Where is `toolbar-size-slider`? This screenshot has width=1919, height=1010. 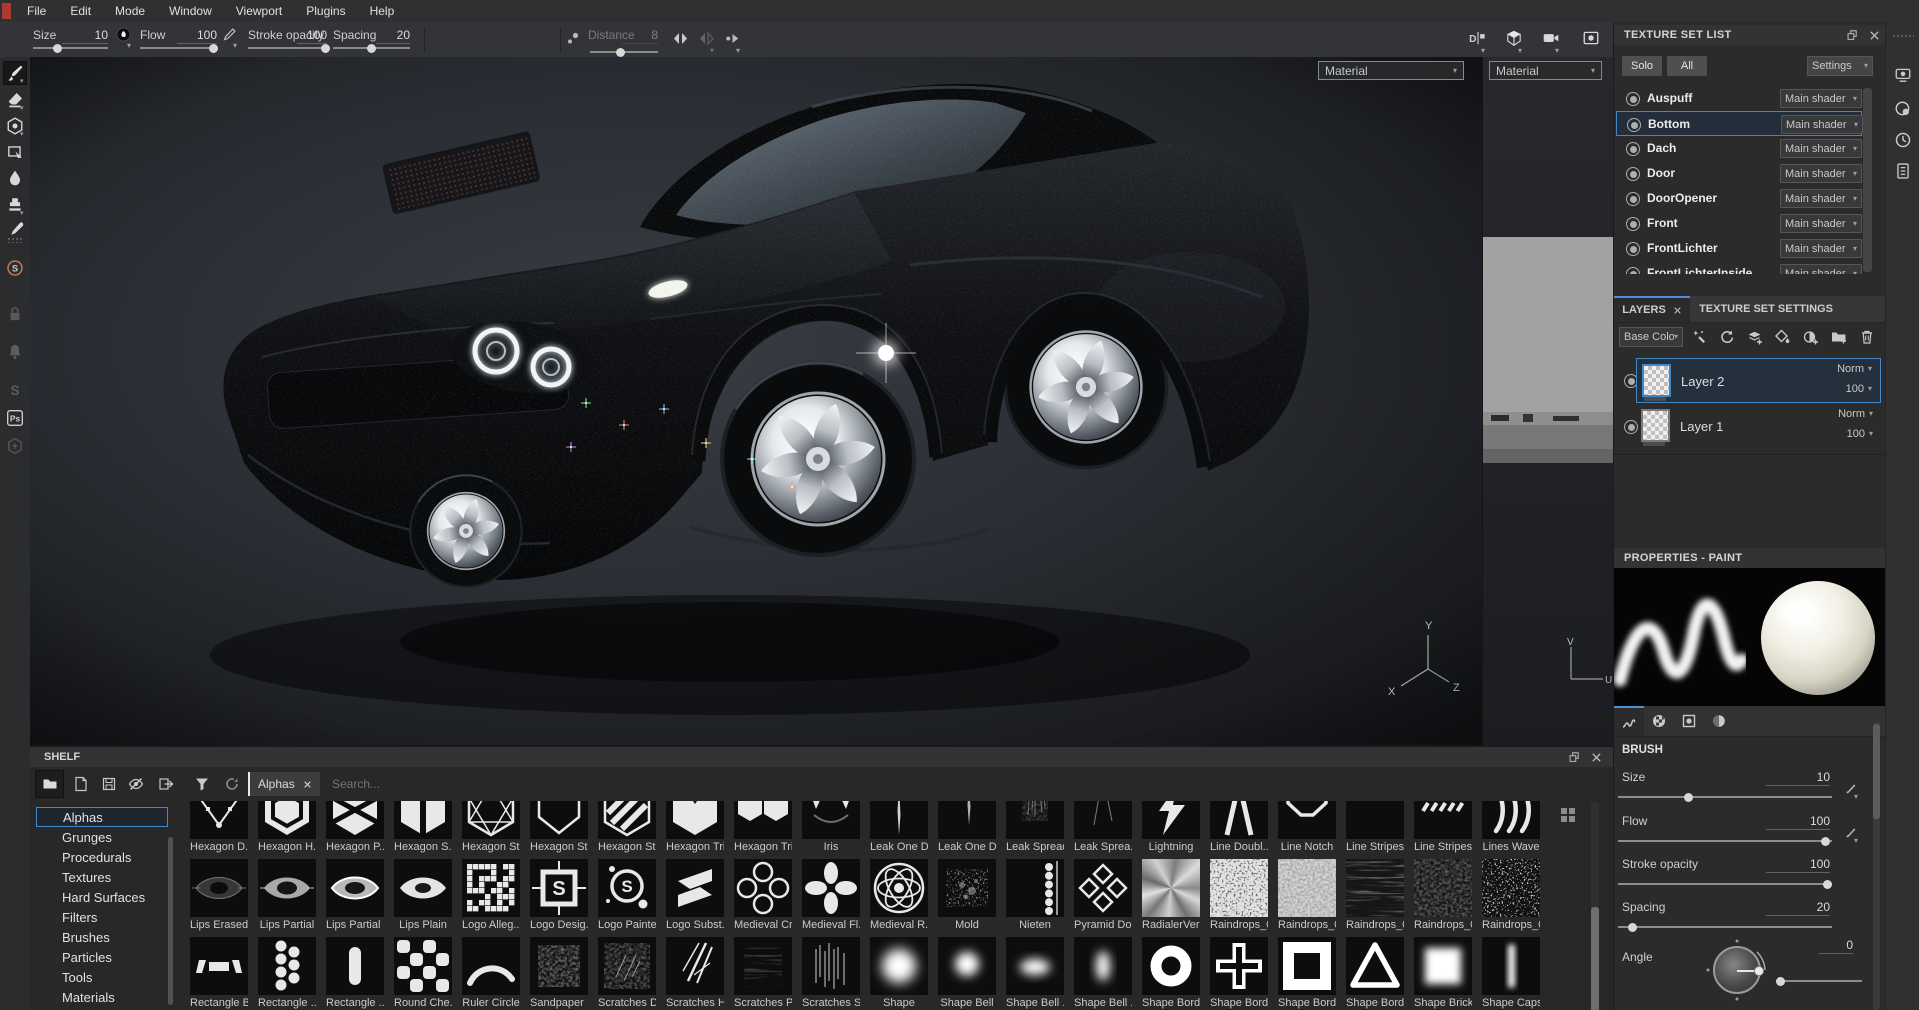
toolbar-size-slider is located at coordinates (70, 48).